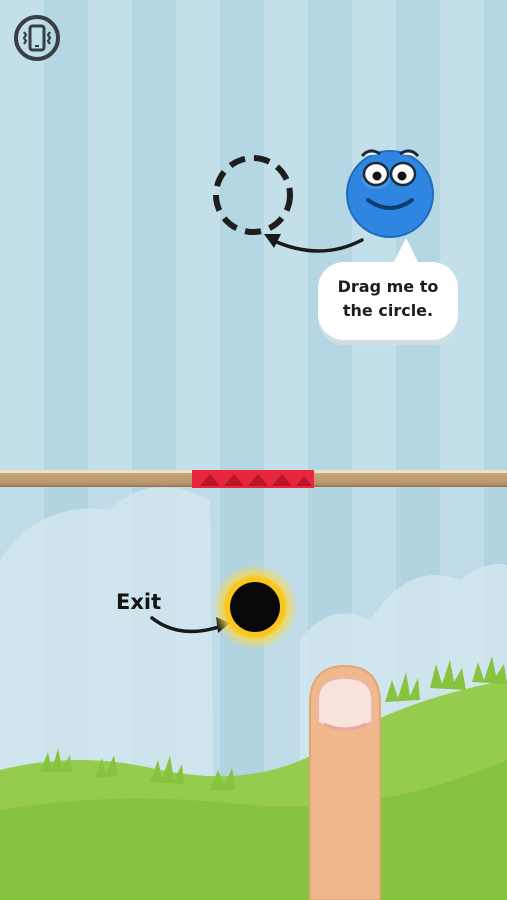 This screenshot has height=900, width=507. Describe the element at coordinates (253, 479) in the screenshot. I see `red-spikes-hazard` at that location.